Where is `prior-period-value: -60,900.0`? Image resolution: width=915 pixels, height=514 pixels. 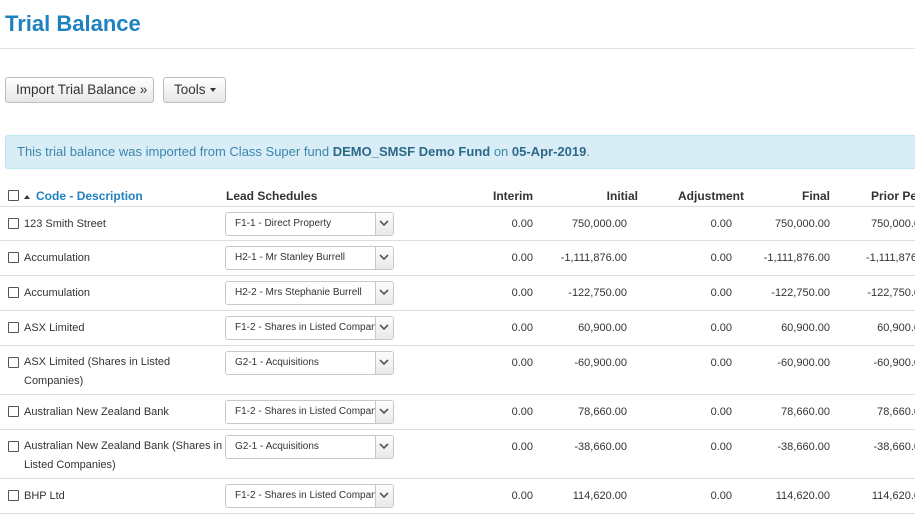 prior-period-value: -60,900.0 is located at coordinates (894, 363).